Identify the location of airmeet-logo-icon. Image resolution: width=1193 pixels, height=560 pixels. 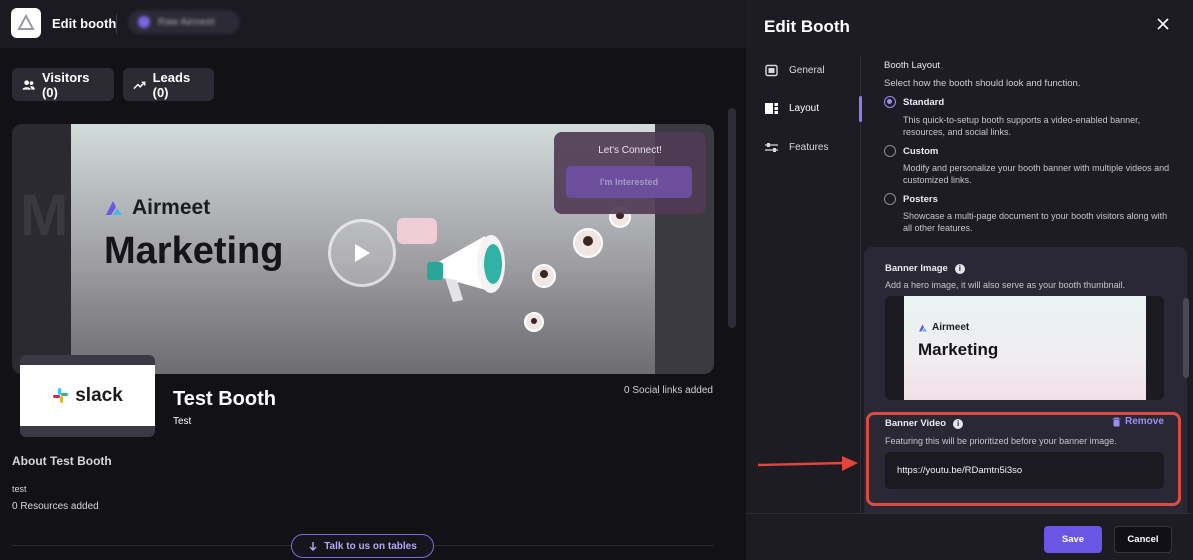
(26, 21).